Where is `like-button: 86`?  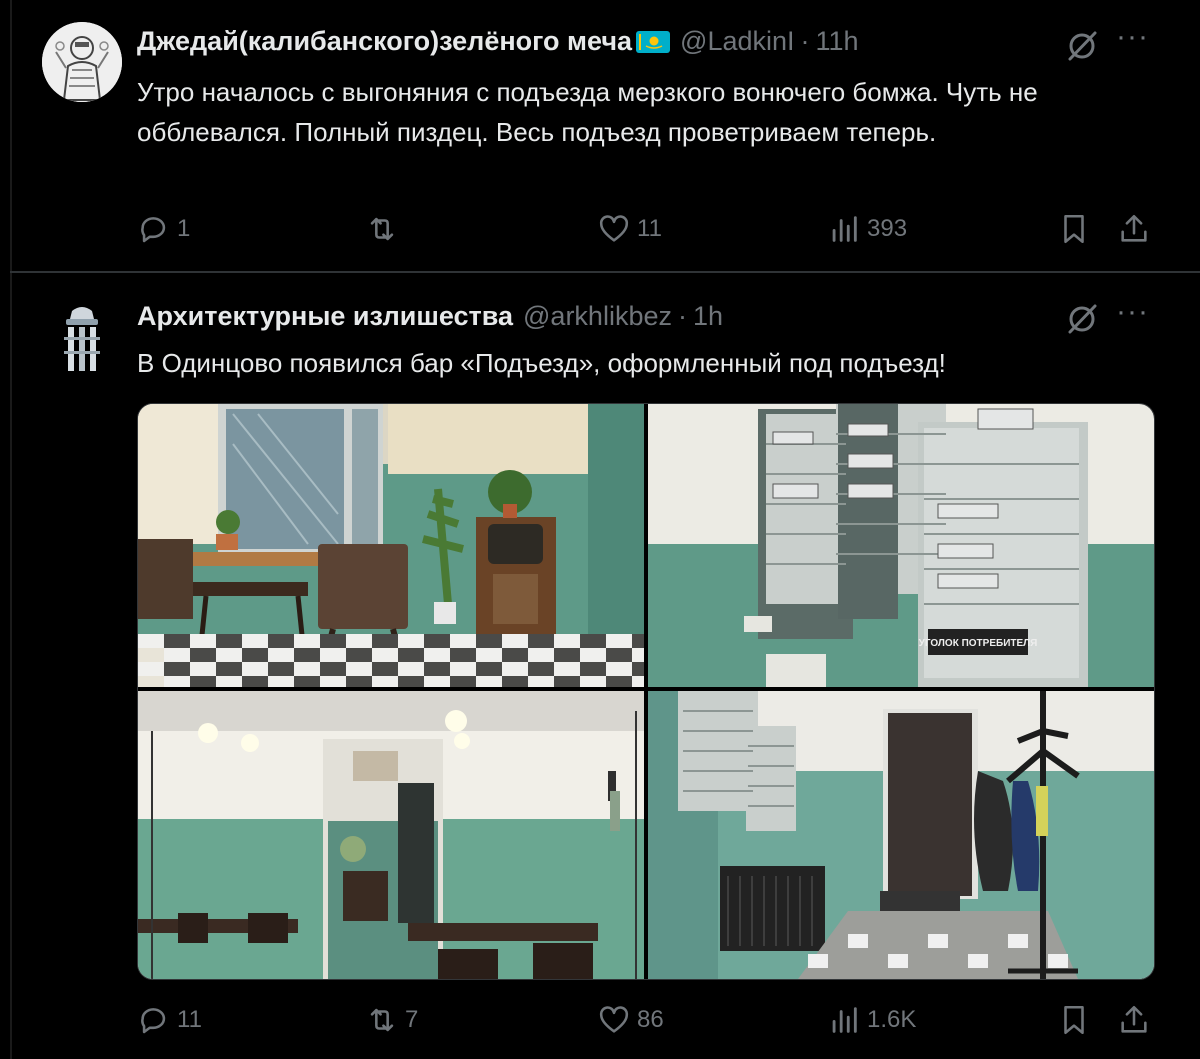 like-button: 86 is located at coordinates (630, 1020).